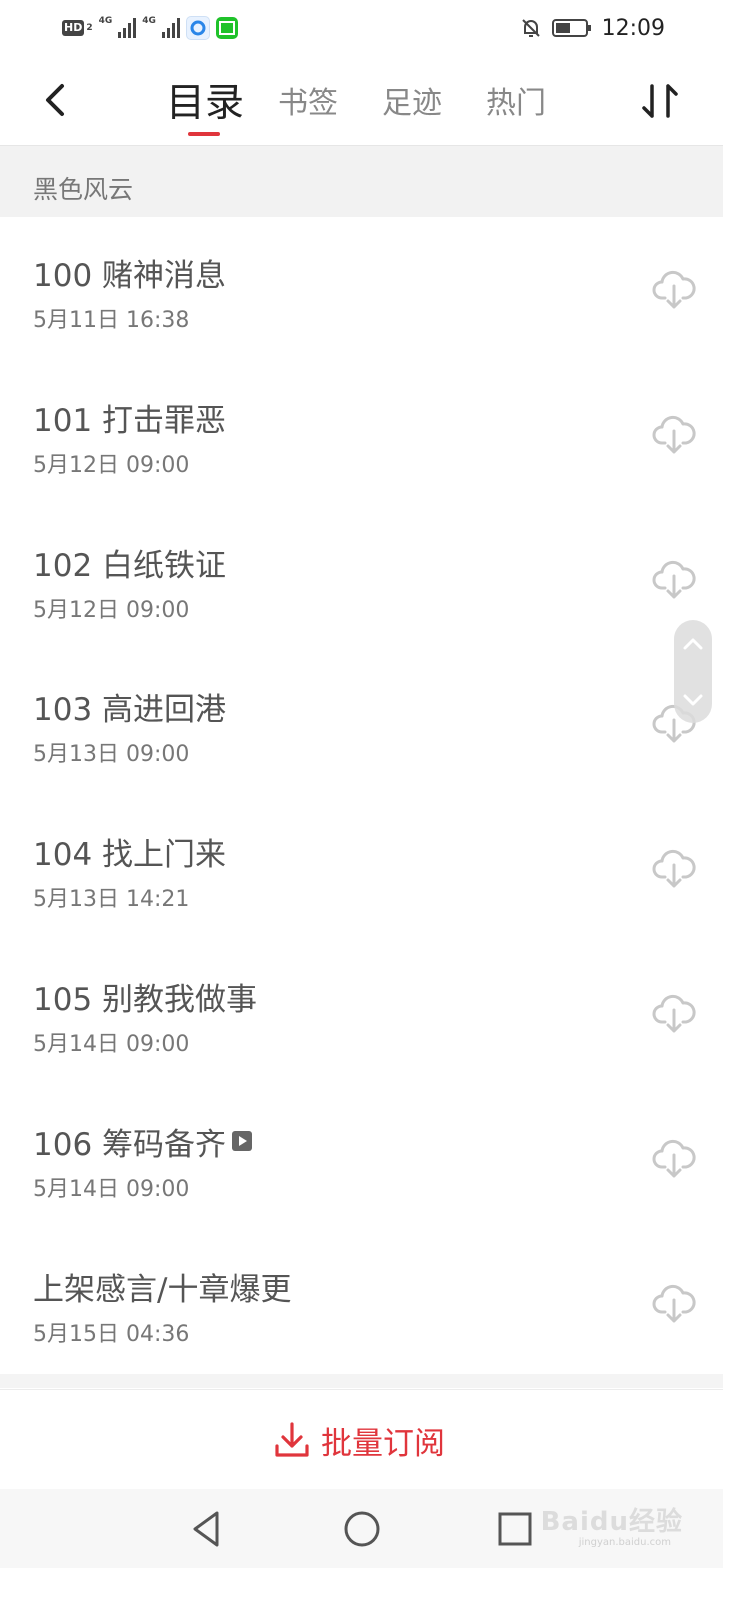 The width and height of the screenshot is (738, 1600). What do you see at coordinates (130, 1144) in the screenshot?
I see `chapter-title: 106 筹码备齐` at bounding box center [130, 1144].